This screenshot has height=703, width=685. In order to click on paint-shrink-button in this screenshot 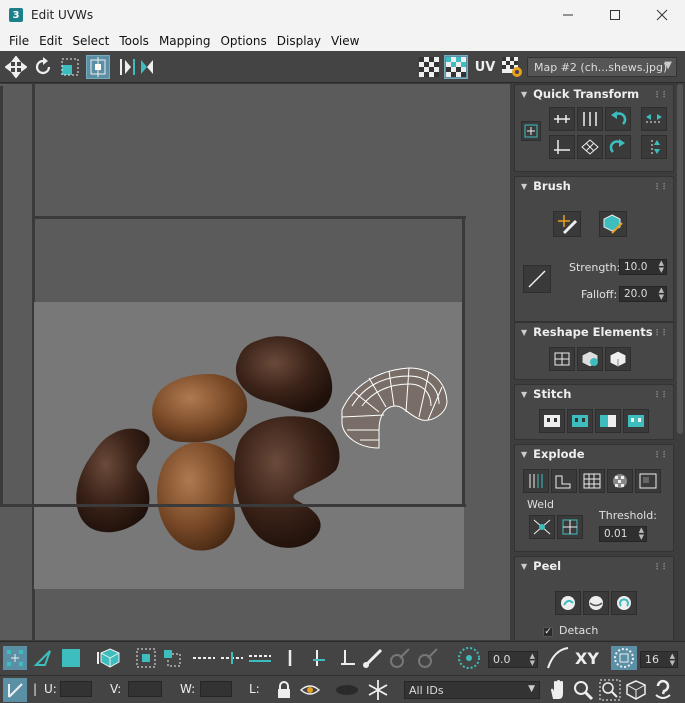, I will do `click(428, 658)`.